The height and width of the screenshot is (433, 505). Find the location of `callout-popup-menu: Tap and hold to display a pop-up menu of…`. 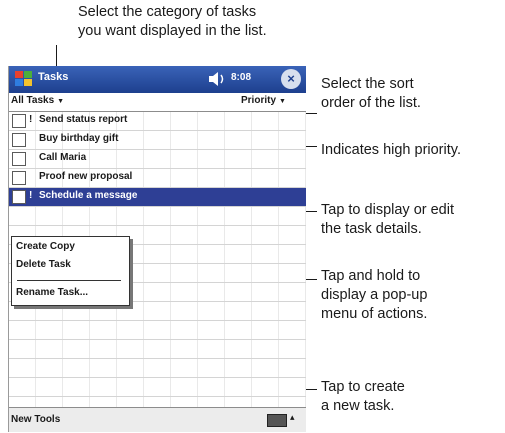

callout-popup-menu: Tap and hold to display a pop-up menu of… is located at coordinates (374, 295).